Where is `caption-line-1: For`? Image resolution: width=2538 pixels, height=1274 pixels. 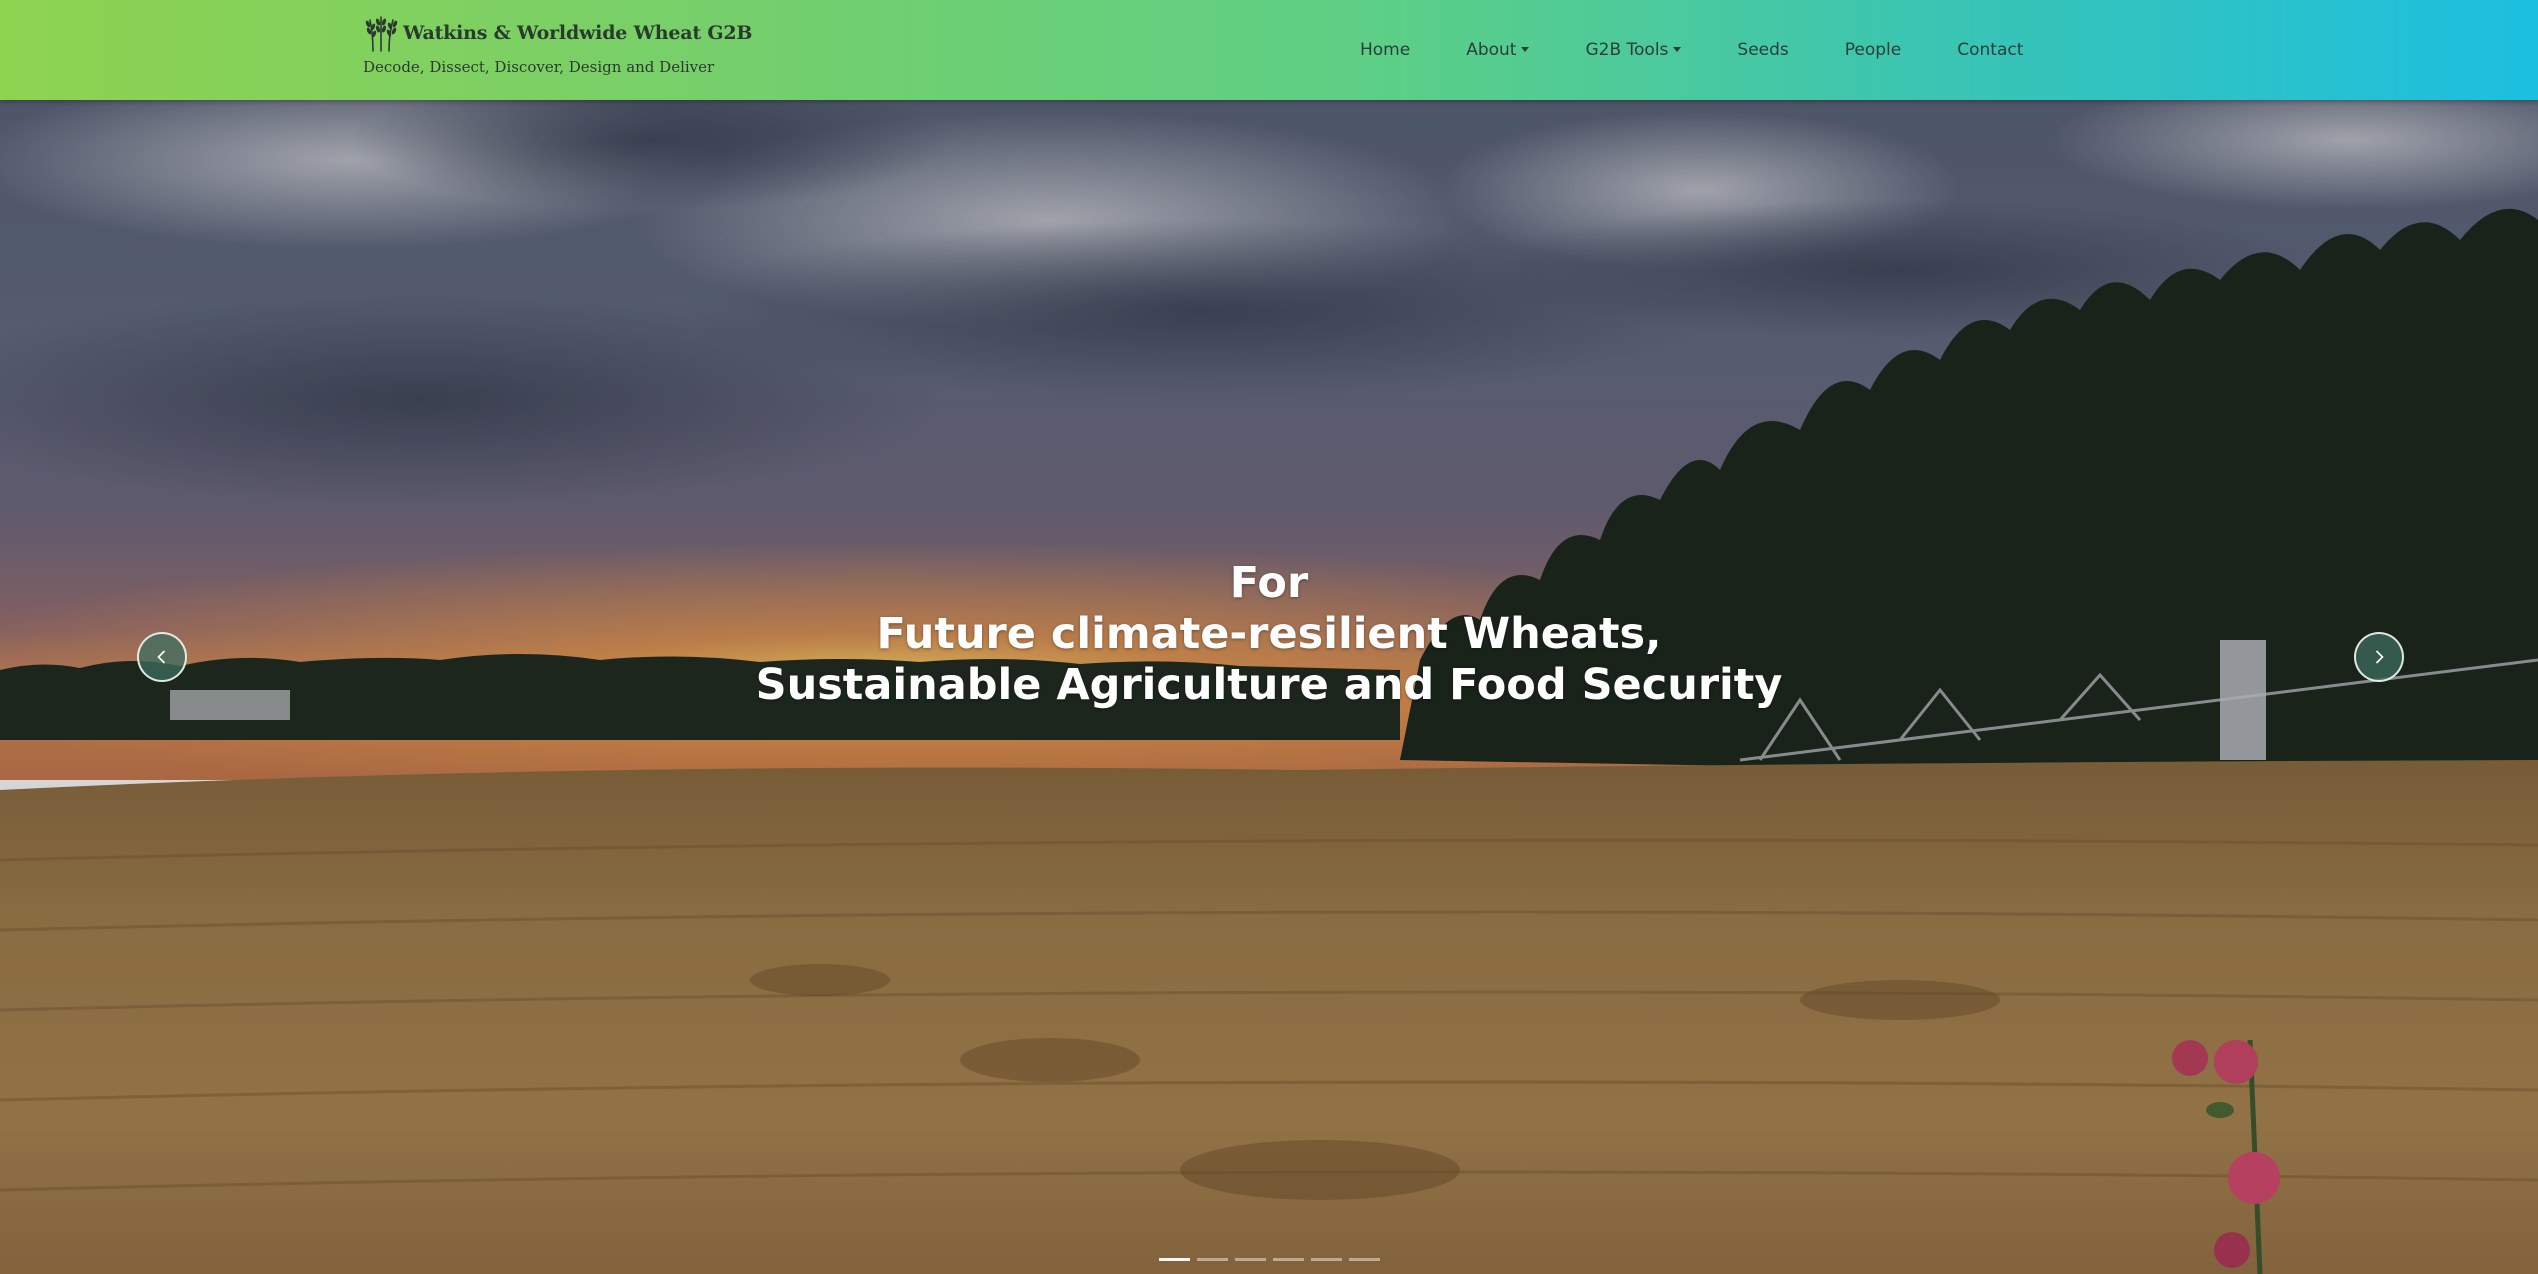
caption-line-1: For is located at coordinates (1269, 583).